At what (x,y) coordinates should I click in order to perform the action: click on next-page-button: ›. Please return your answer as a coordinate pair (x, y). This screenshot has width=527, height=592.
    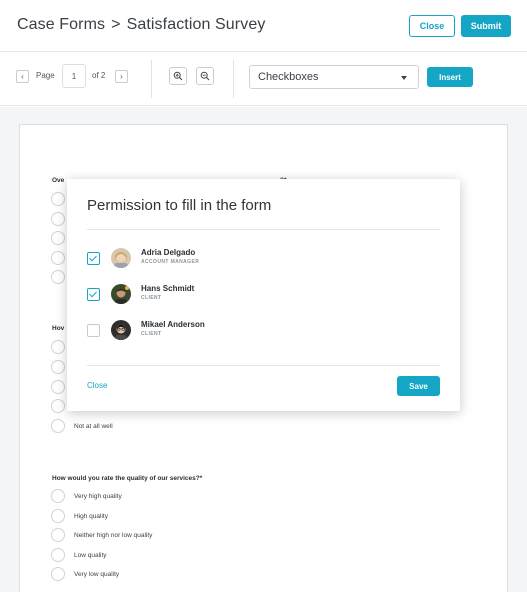
    Looking at the image, I should click on (121, 76).